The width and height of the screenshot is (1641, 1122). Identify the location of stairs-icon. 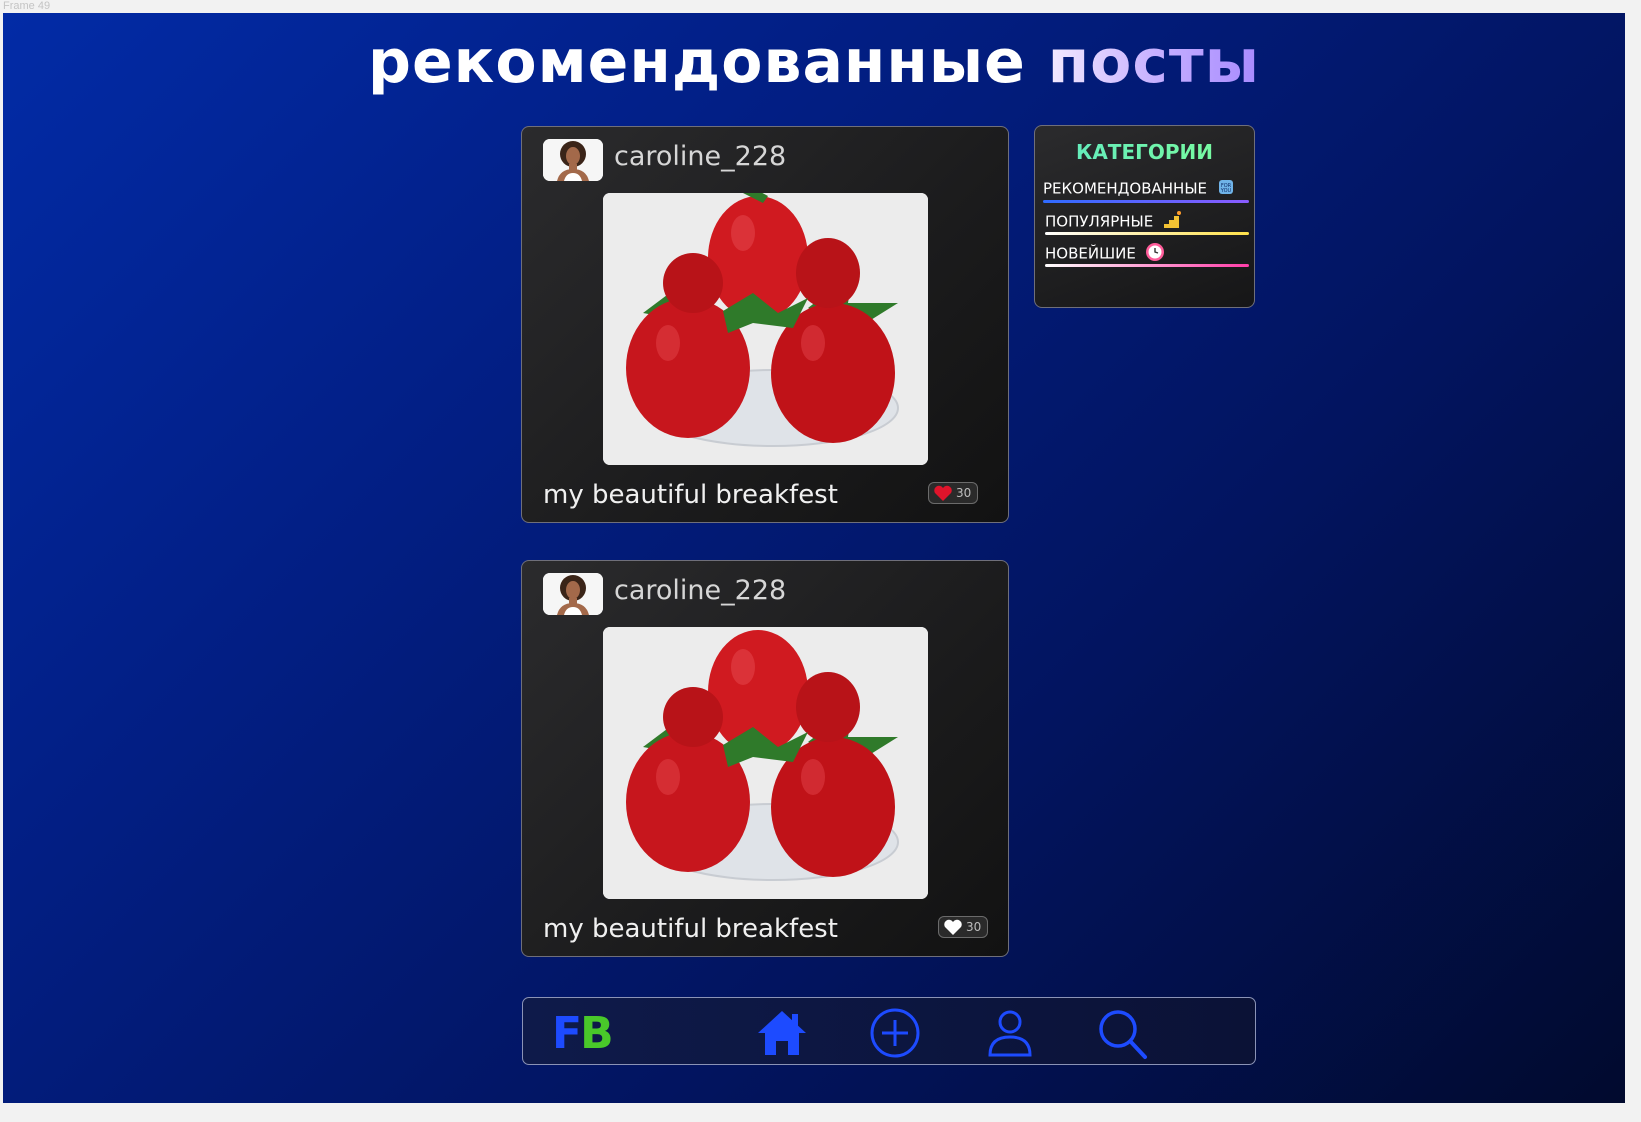
(1173, 222).